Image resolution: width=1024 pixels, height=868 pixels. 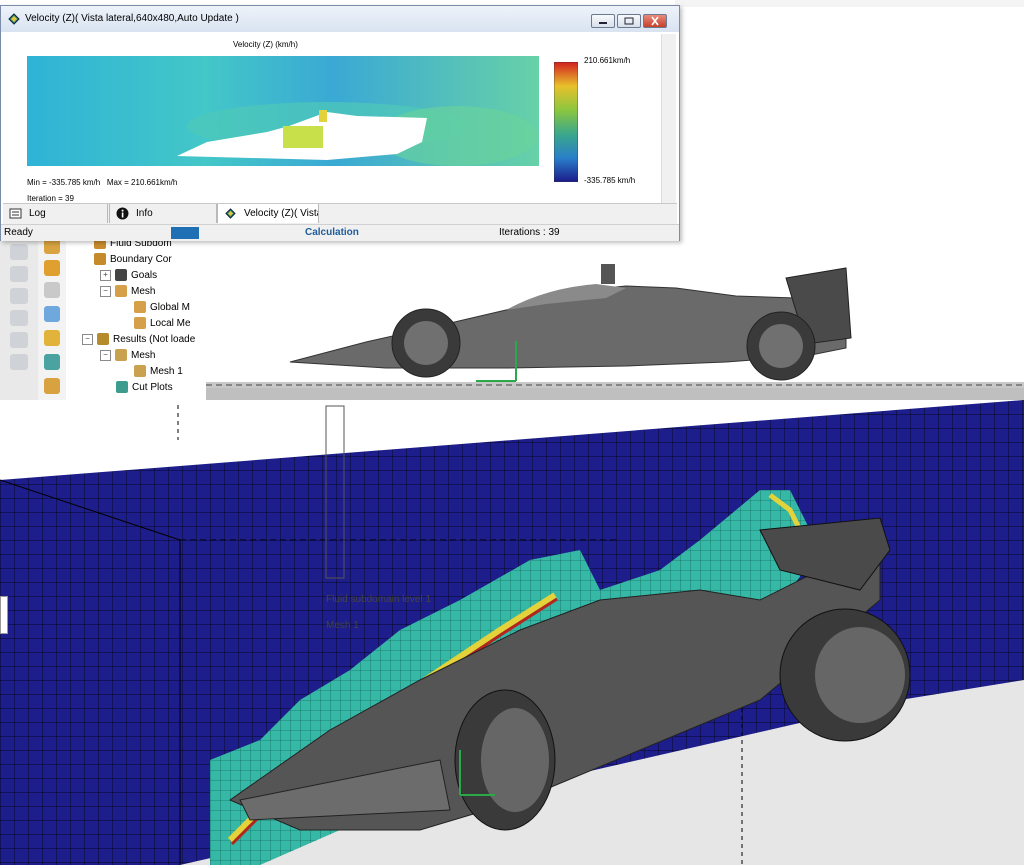 I want to click on command-manager-column, so click(x=19, y=319).